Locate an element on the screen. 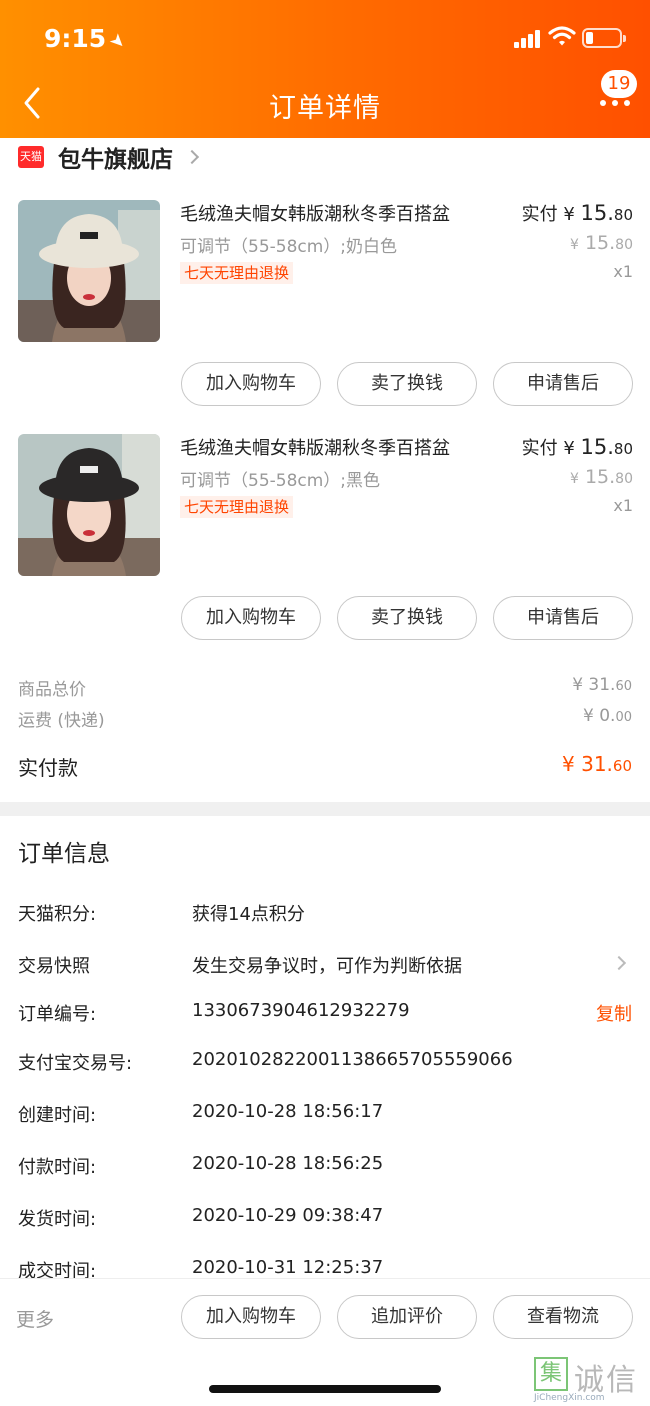 This screenshot has width=650, height=1406. message-count-badge: 19 is located at coordinates (619, 84).